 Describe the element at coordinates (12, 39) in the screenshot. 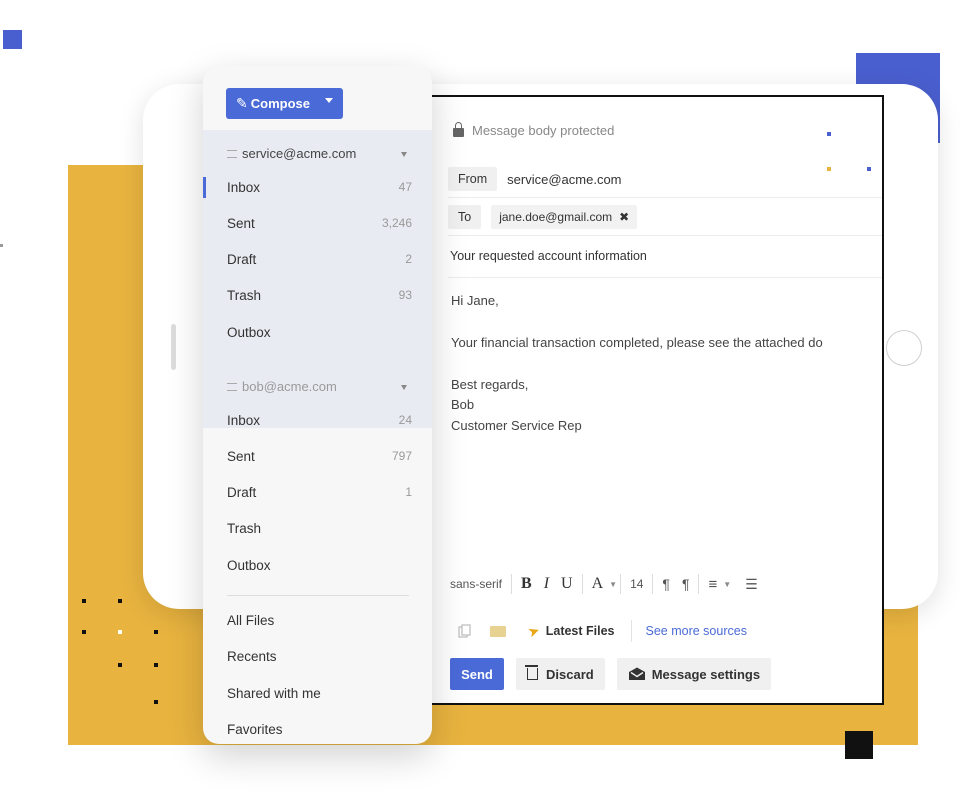

I see `decor-square-blue` at that location.